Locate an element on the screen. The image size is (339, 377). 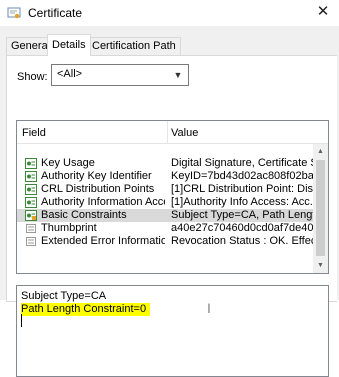
tab-certification-path: Certification Path is located at coordinates (134, 46).